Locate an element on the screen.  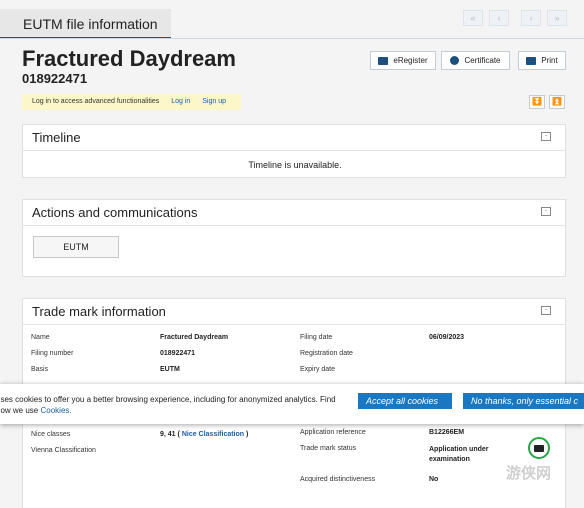
login-link: Log in is located at coordinates (180, 101).